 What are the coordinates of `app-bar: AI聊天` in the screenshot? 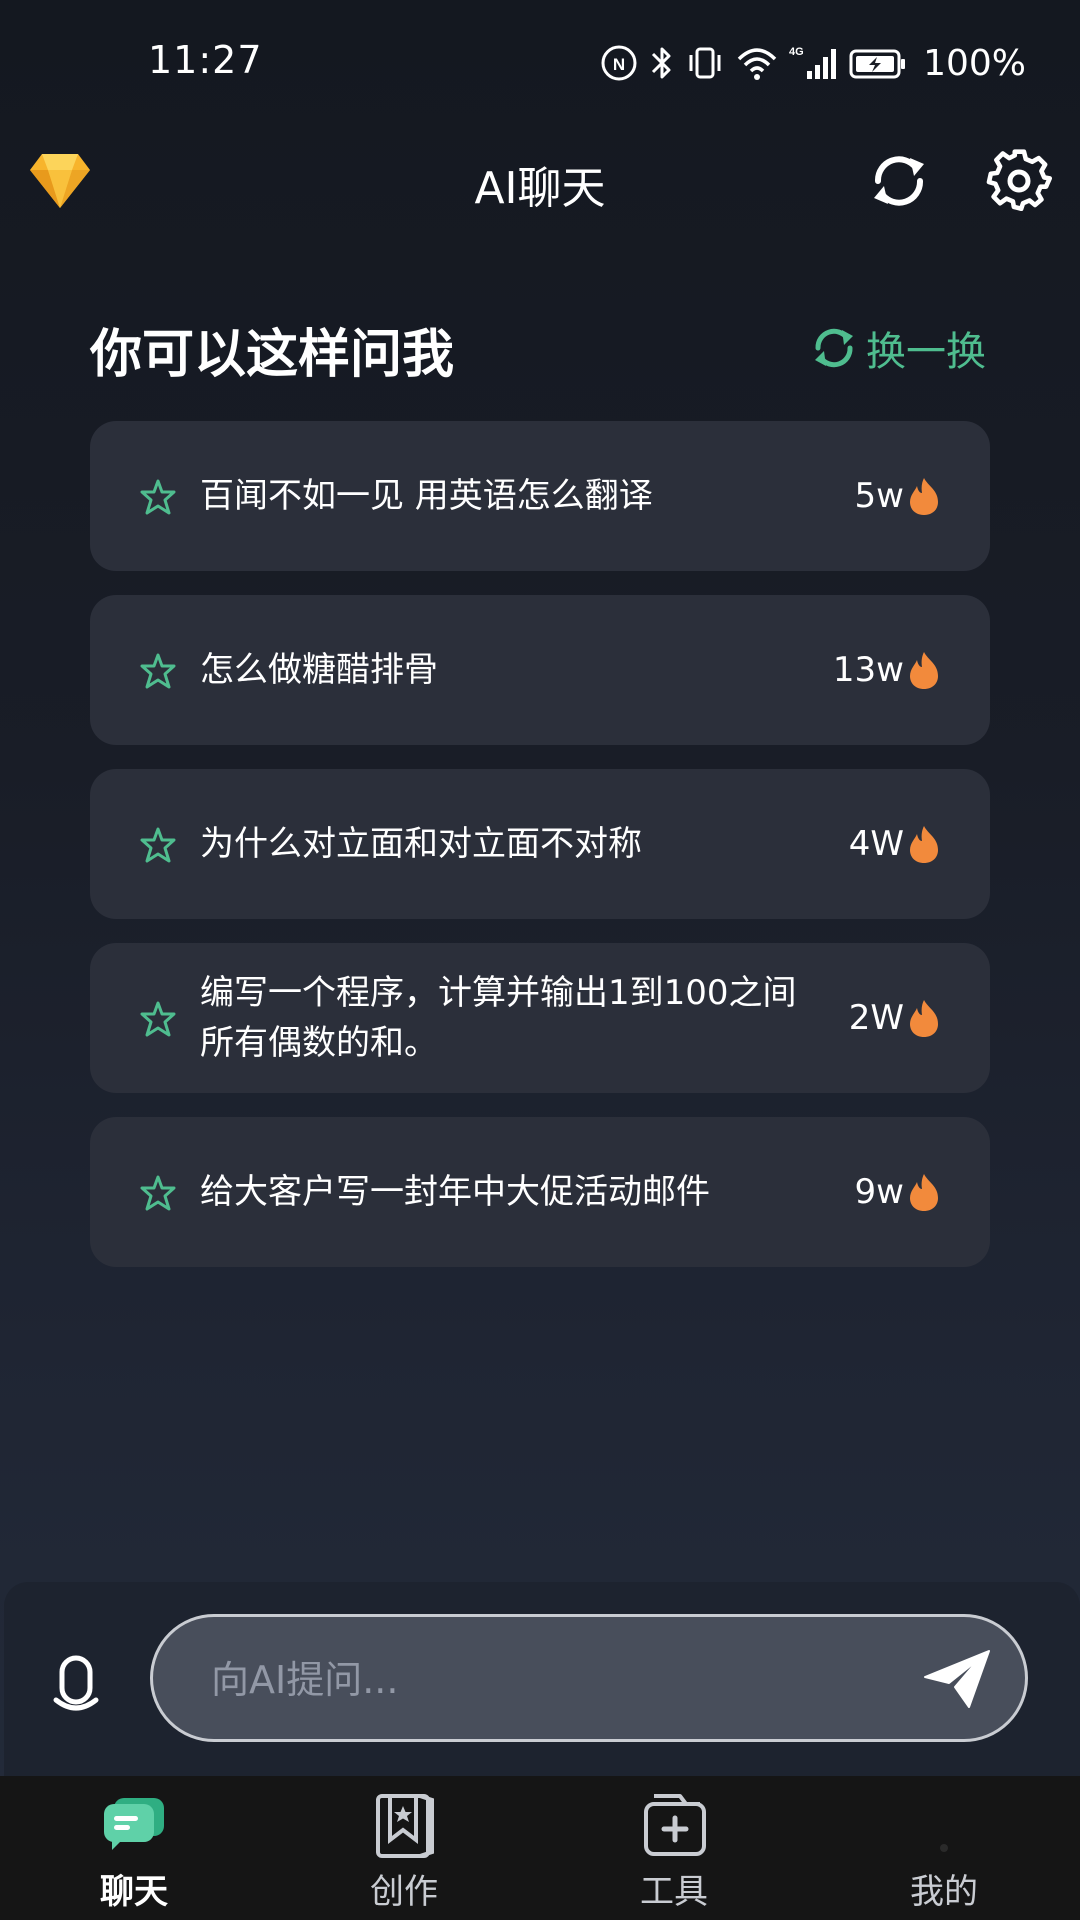 It's located at (540, 180).